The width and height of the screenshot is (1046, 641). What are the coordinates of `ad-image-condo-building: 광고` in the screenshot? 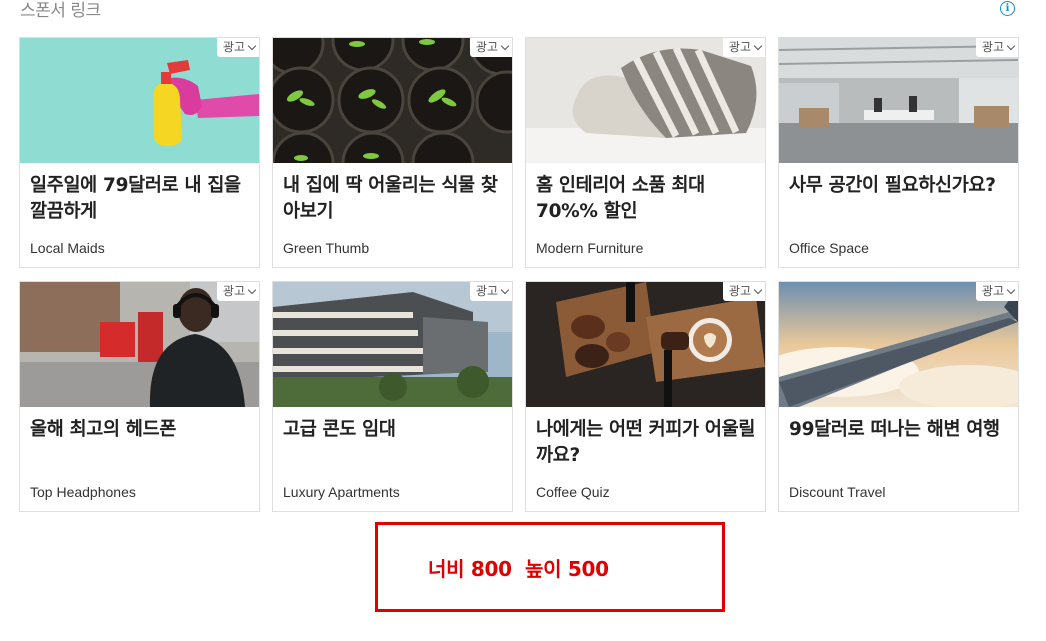 It's located at (392, 344).